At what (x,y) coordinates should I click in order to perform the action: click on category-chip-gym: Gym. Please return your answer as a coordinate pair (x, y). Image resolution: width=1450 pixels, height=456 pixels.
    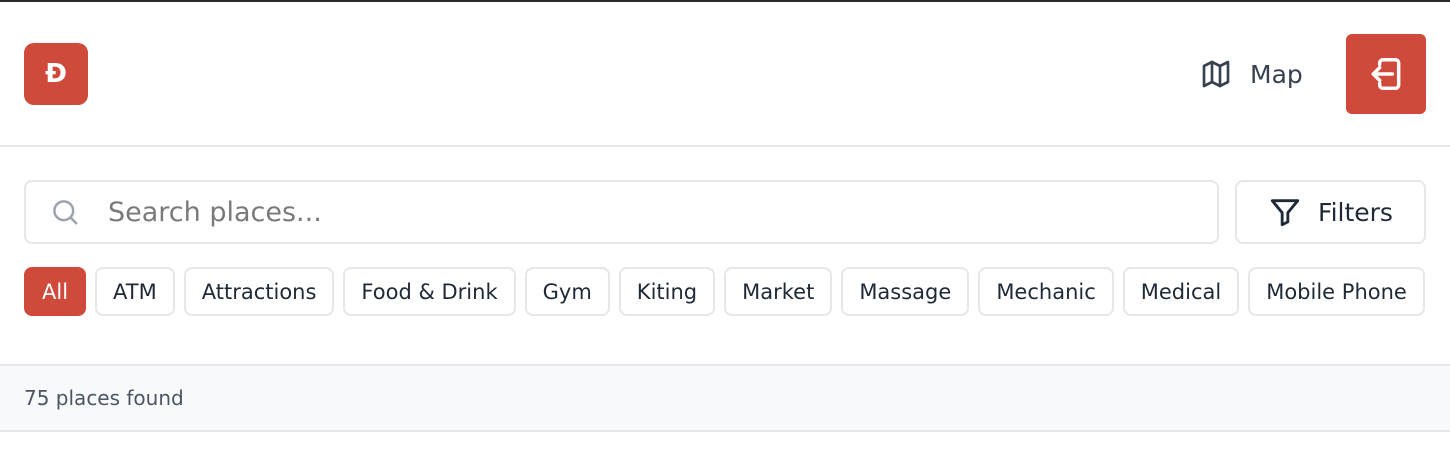
    Looking at the image, I should click on (567, 291).